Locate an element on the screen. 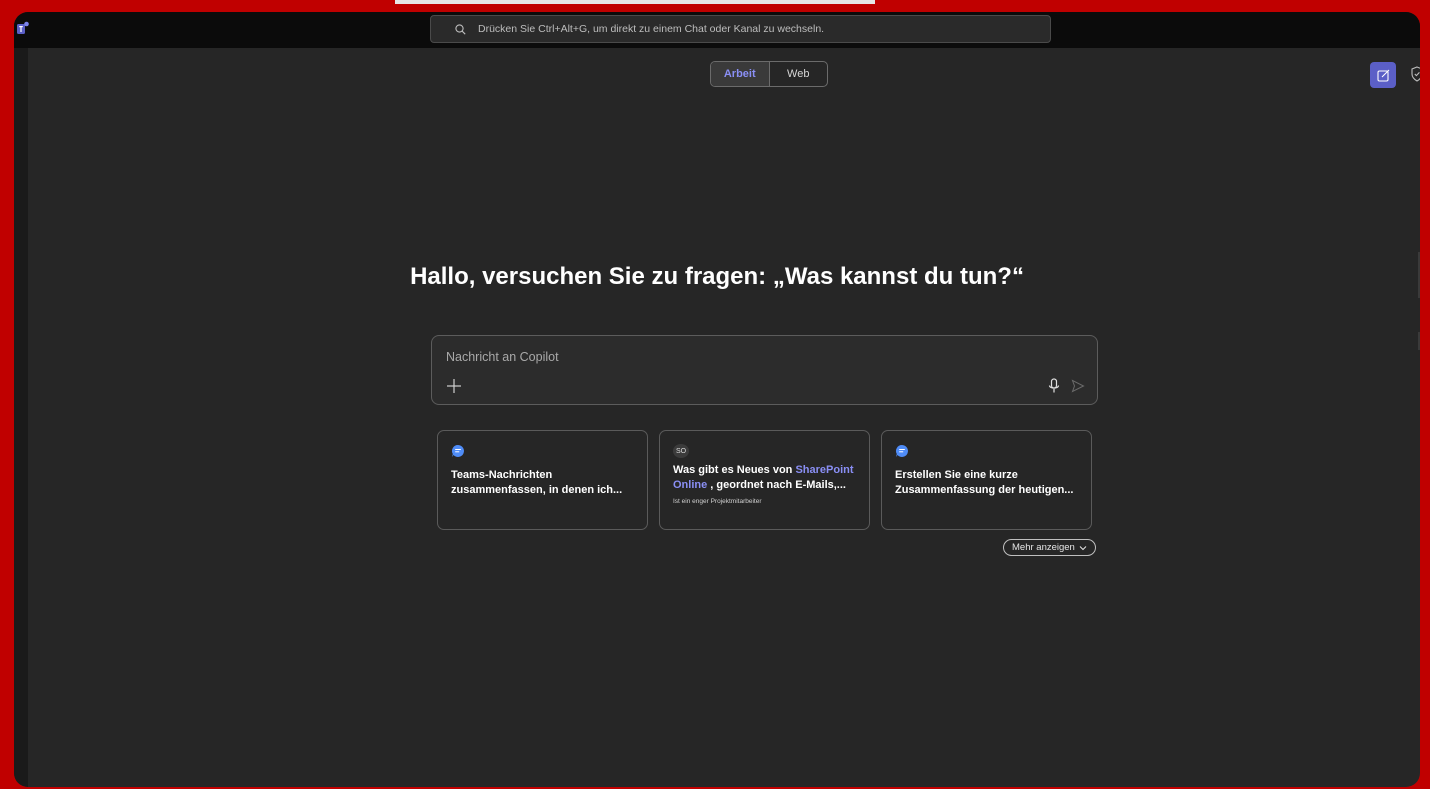  new-chat-button is located at coordinates (1383, 75).